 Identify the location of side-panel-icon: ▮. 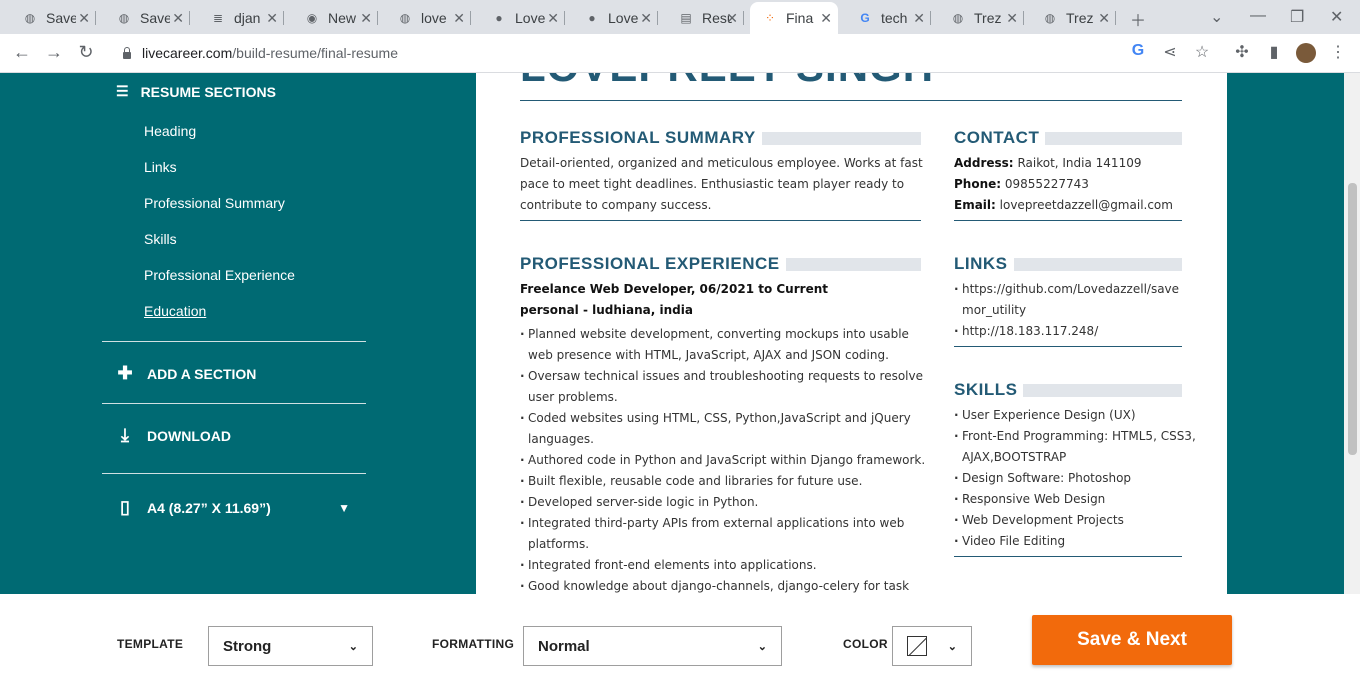
(1274, 52).